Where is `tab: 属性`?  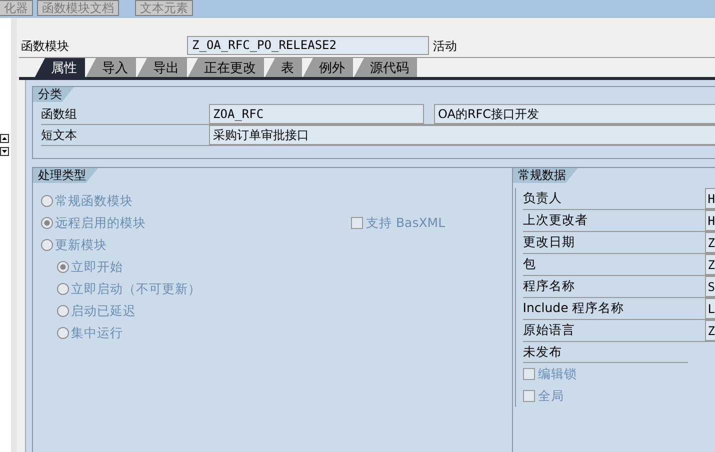
tab: 属性 is located at coordinates (60, 67).